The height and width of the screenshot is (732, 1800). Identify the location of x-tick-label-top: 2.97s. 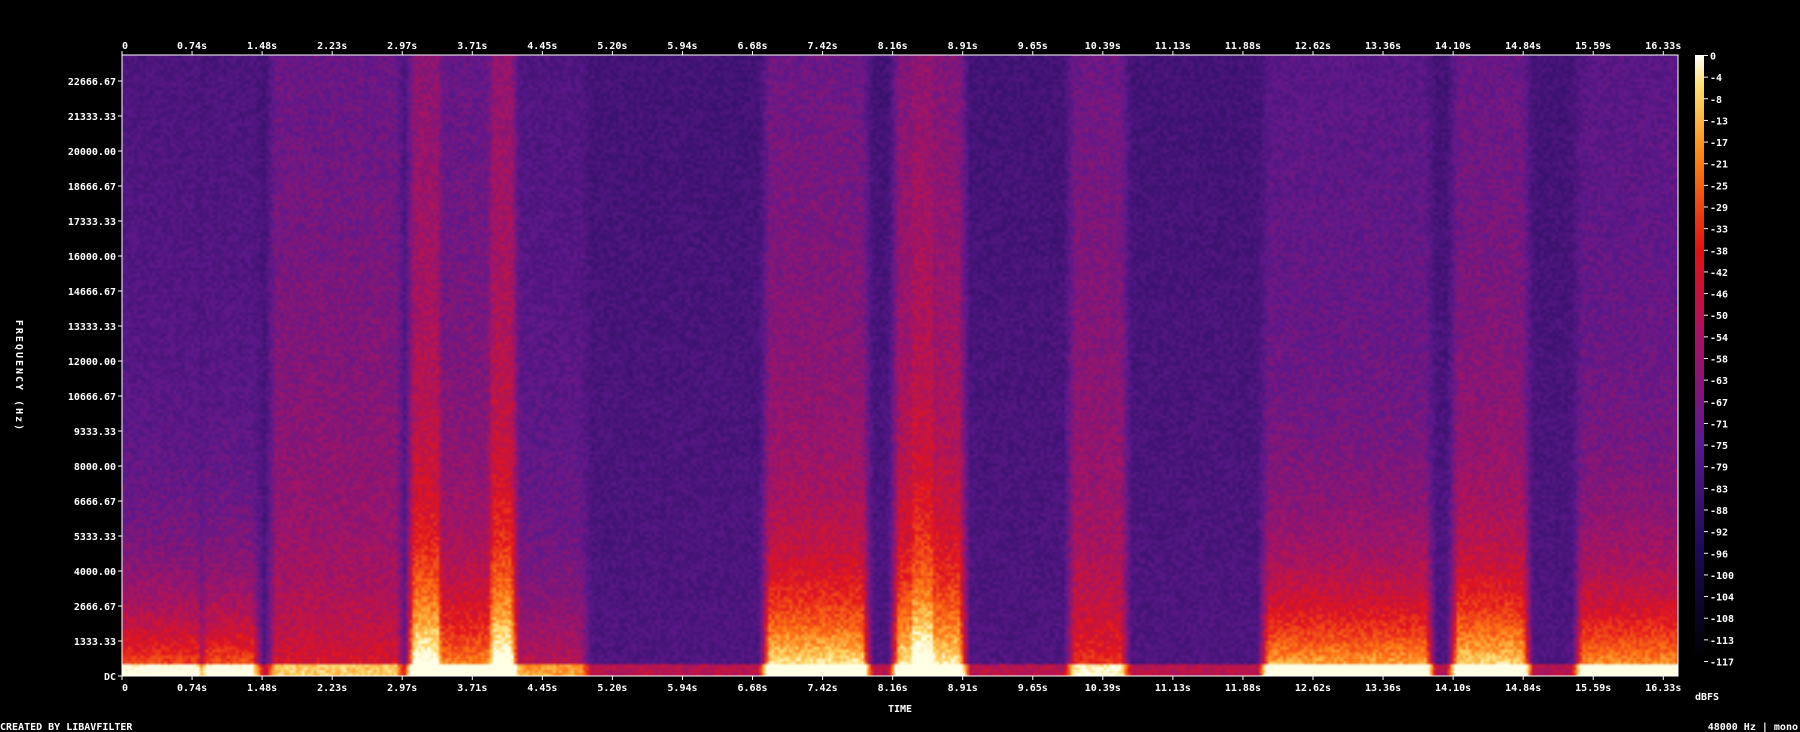
(402, 46).